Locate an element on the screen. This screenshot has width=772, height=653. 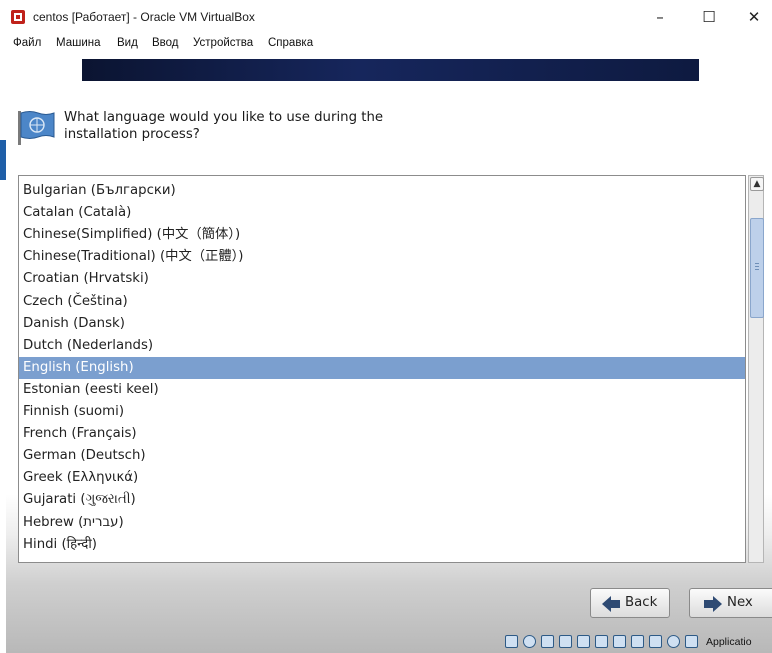
minimize-icon: – is located at coordinates (660, 17).